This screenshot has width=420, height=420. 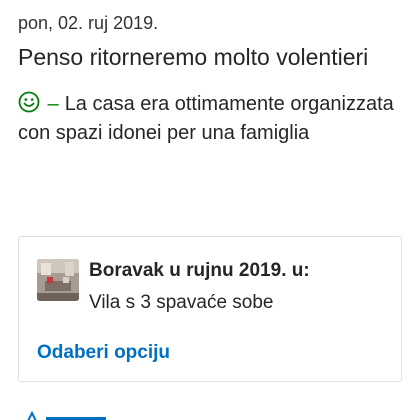 What do you see at coordinates (199, 270) in the screenshot?
I see `stay-title: Boravak u rujnu 2019. u:` at bounding box center [199, 270].